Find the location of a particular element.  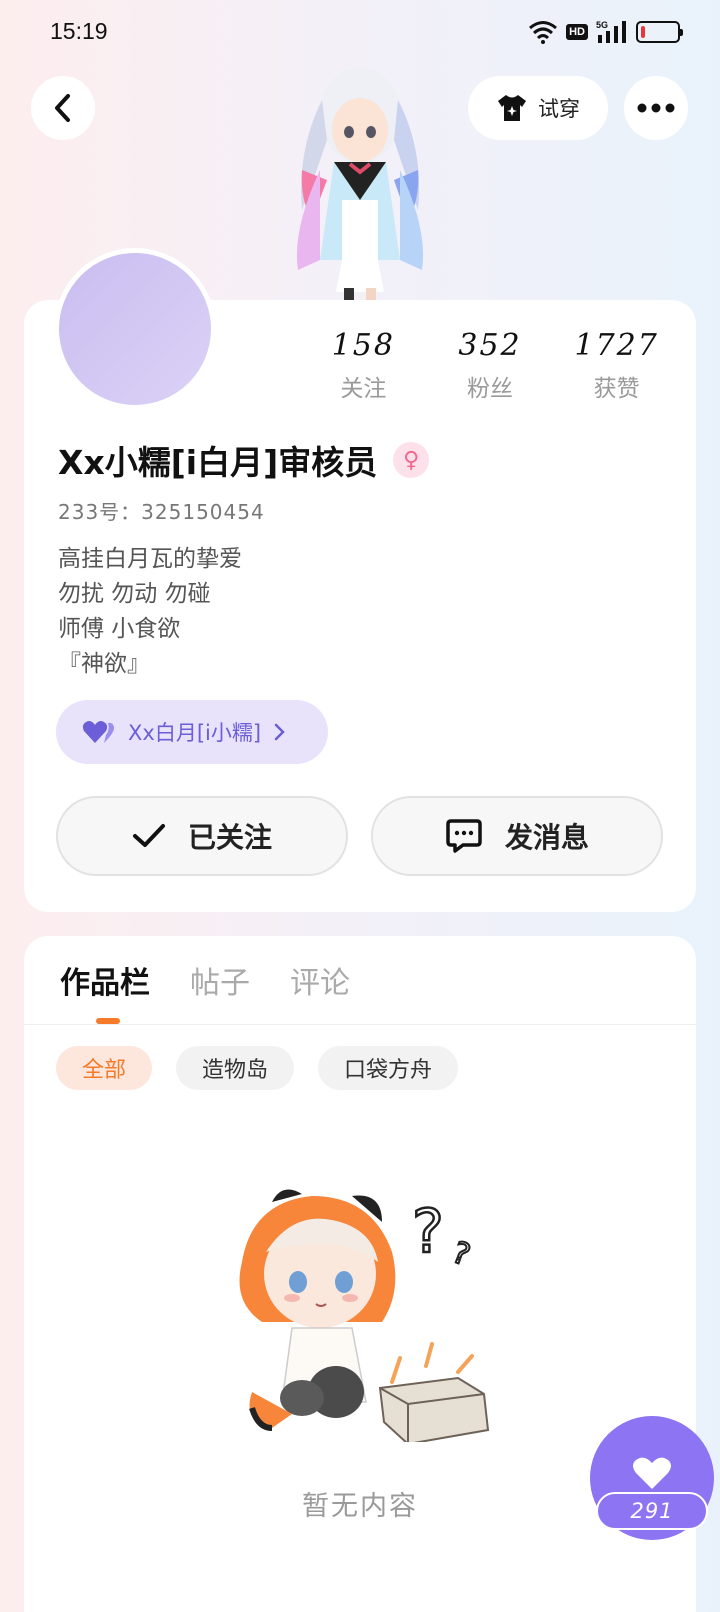

tab-posts: 帖子 is located at coordinates (220, 980).